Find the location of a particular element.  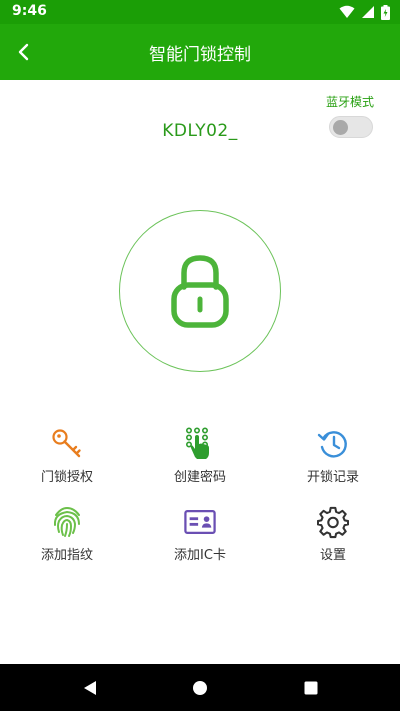

device-name-text: KDLY02_ is located at coordinates (200, 131).